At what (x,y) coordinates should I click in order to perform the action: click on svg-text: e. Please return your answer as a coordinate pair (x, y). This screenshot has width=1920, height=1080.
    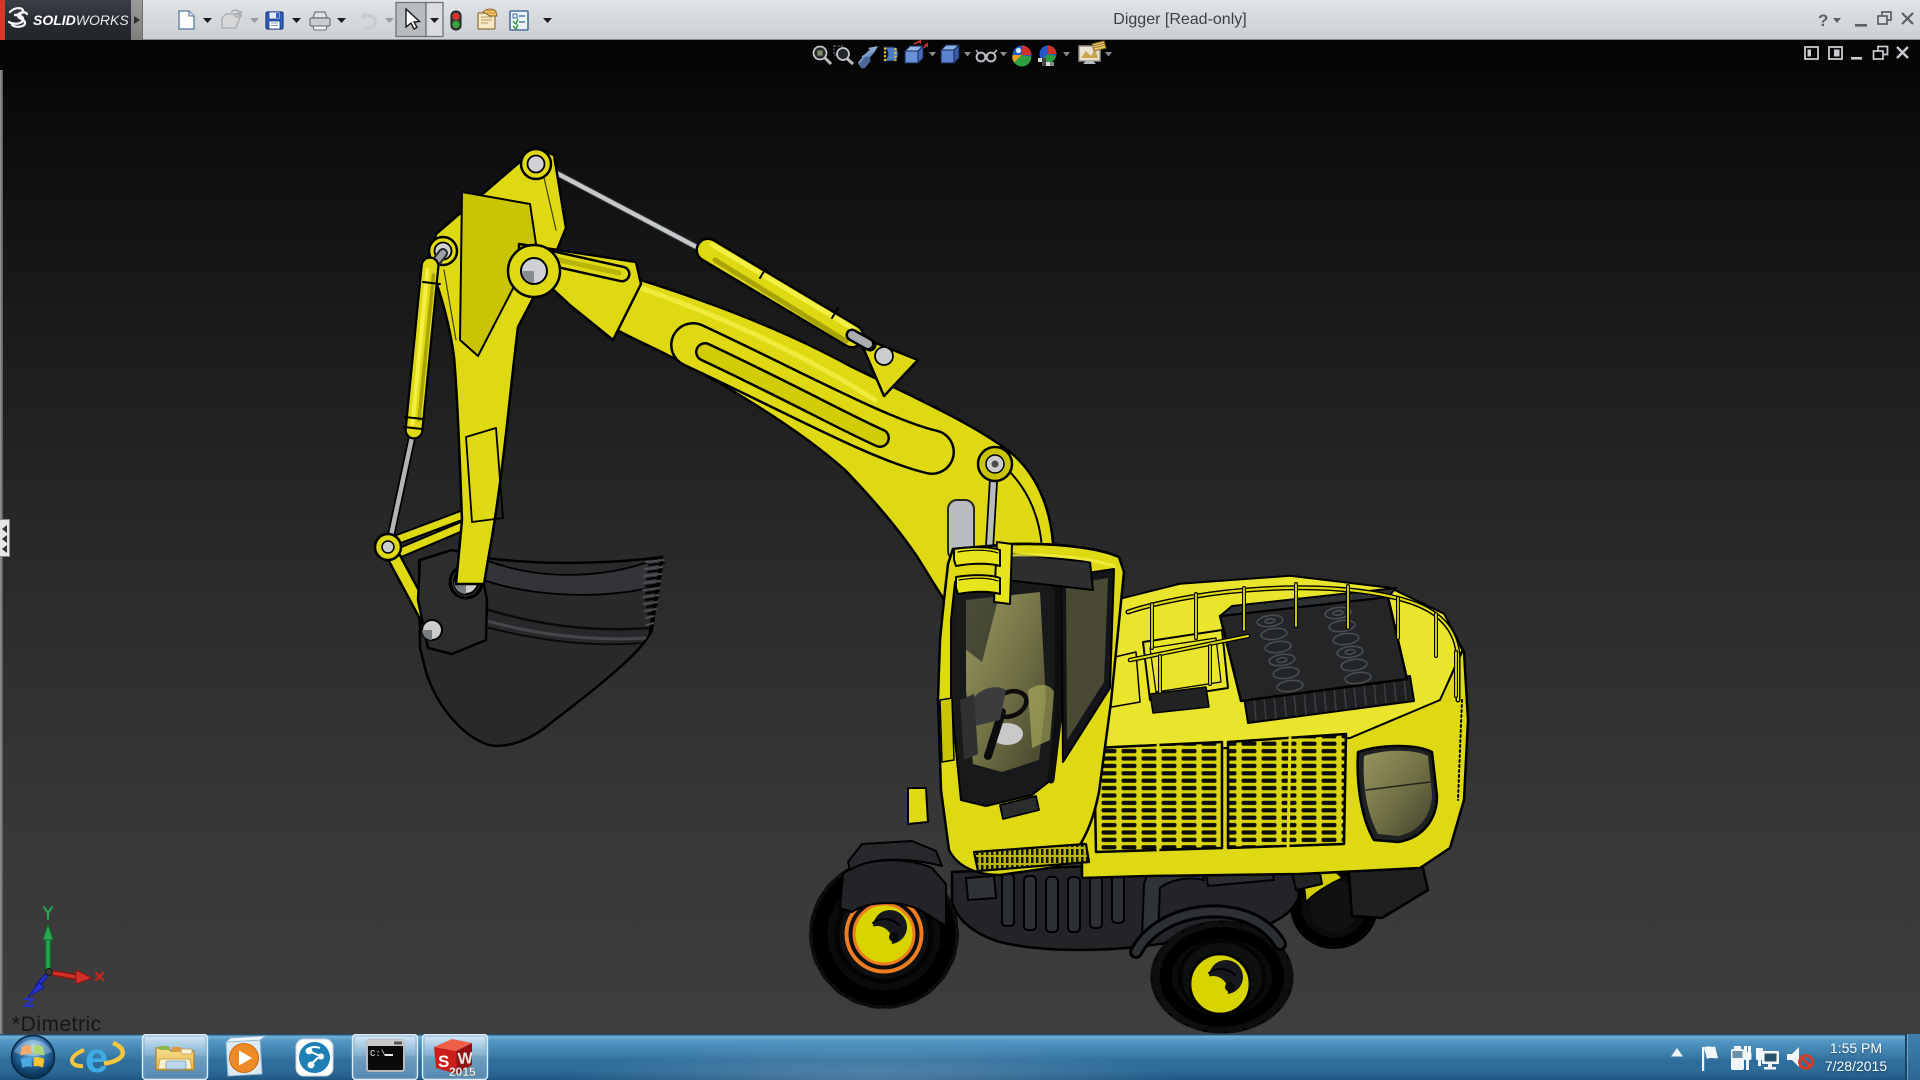
    Looking at the image, I should click on (96, 1057).